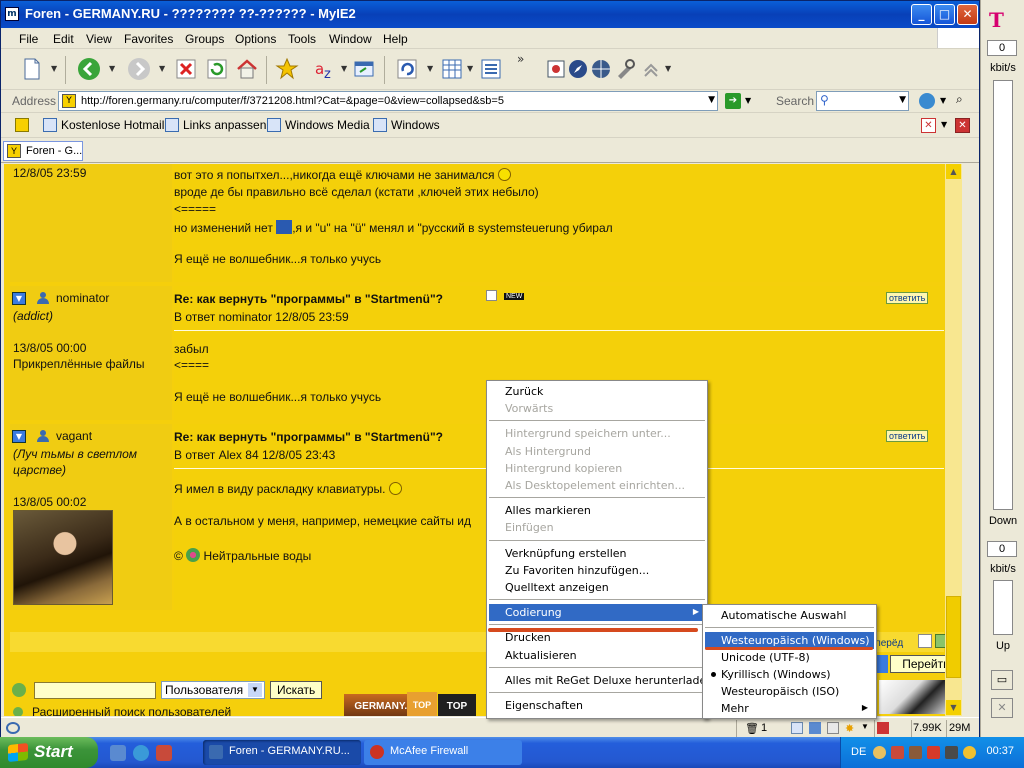  Describe the element at coordinates (350, 39) in the screenshot. I see `menu-window: Window` at that location.